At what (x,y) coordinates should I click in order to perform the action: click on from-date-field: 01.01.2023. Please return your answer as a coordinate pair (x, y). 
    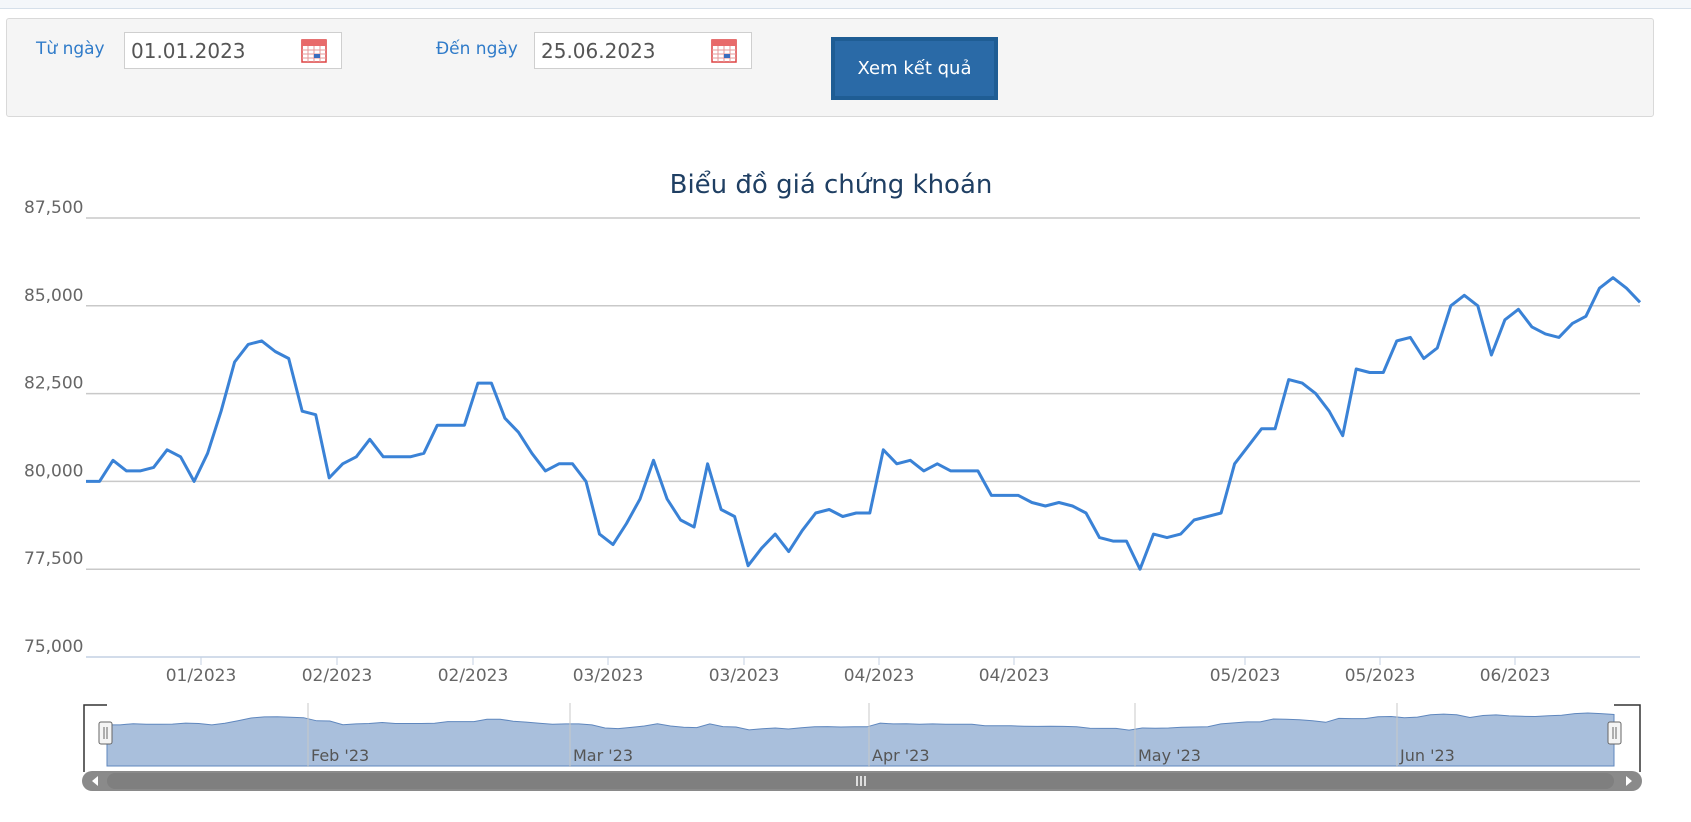
    Looking at the image, I should click on (233, 50).